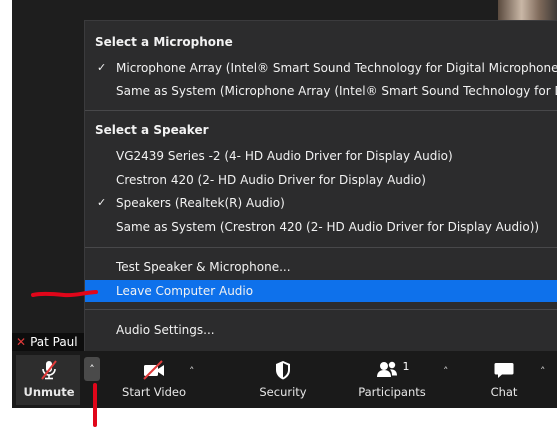 This screenshot has height=430, width=557. I want to click on chat-icon, so click(504, 370).